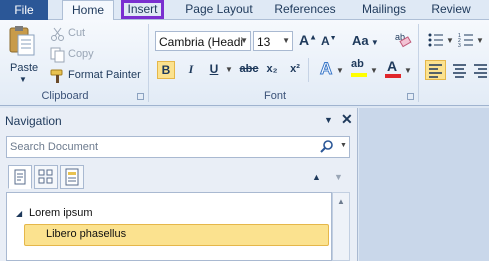  What do you see at coordinates (58, 76) in the screenshot?
I see `format-painter-icon` at bounding box center [58, 76].